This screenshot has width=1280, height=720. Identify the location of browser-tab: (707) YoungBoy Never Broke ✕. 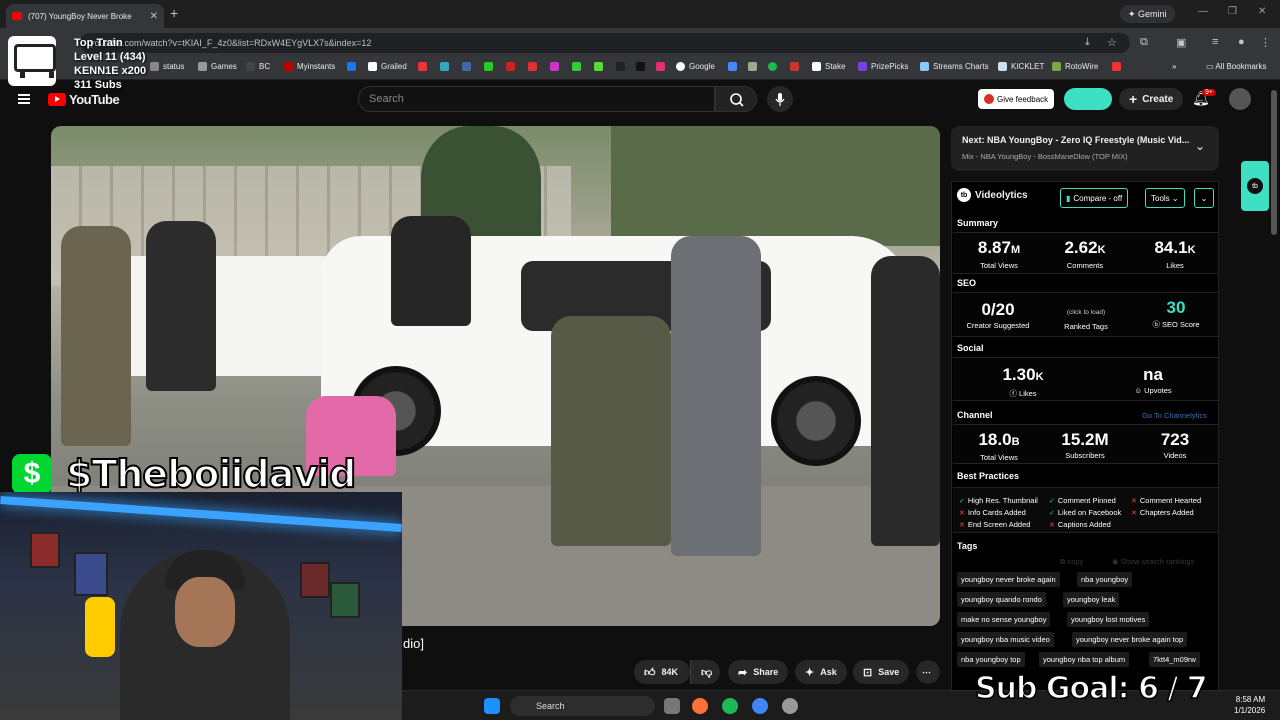
(85, 16).